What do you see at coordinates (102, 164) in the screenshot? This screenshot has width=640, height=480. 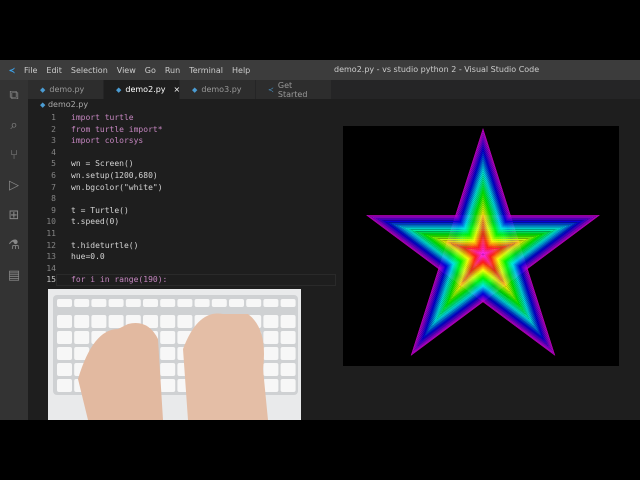 I see `code-text: wn = Screen()` at bounding box center [102, 164].